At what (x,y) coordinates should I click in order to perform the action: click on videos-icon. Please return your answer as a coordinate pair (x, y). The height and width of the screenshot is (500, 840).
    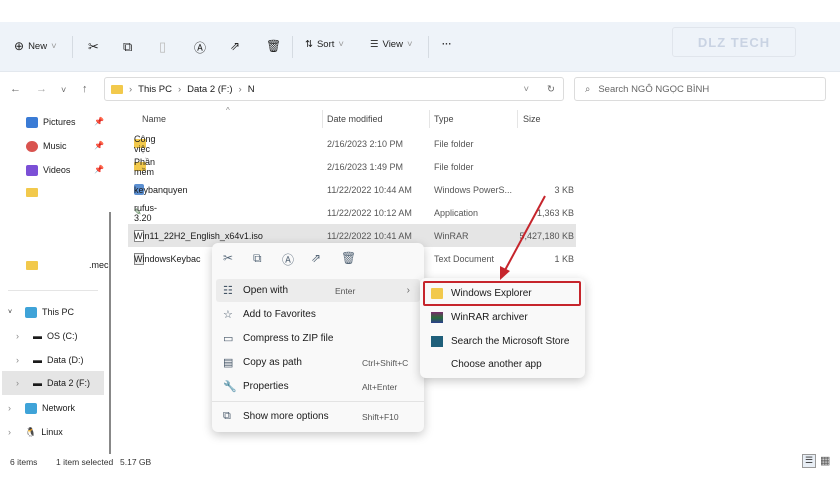
    Looking at the image, I should click on (32, 170).